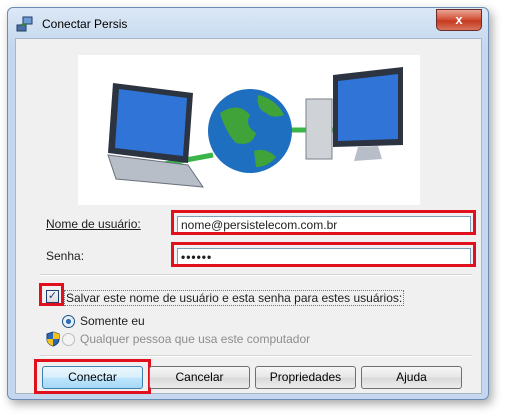  Describe the element at coordinates (68, 339) in the screenshot. I see `radio-anyone` at that location.